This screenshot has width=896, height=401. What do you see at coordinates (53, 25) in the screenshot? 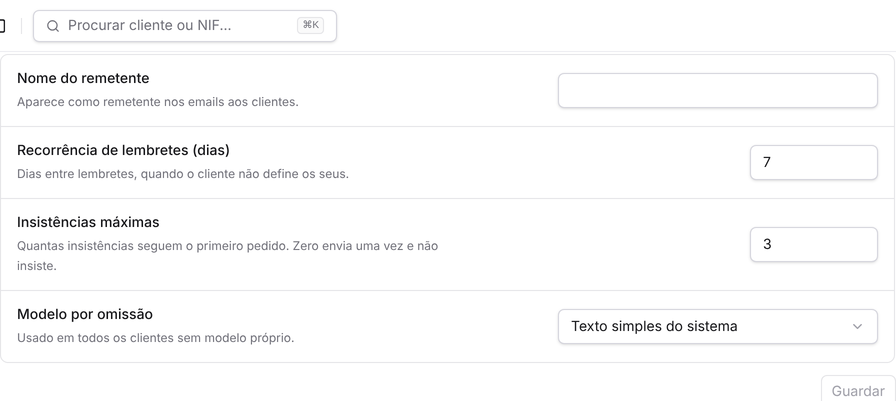
I see `search-icon` at bounding box center [53, 25].